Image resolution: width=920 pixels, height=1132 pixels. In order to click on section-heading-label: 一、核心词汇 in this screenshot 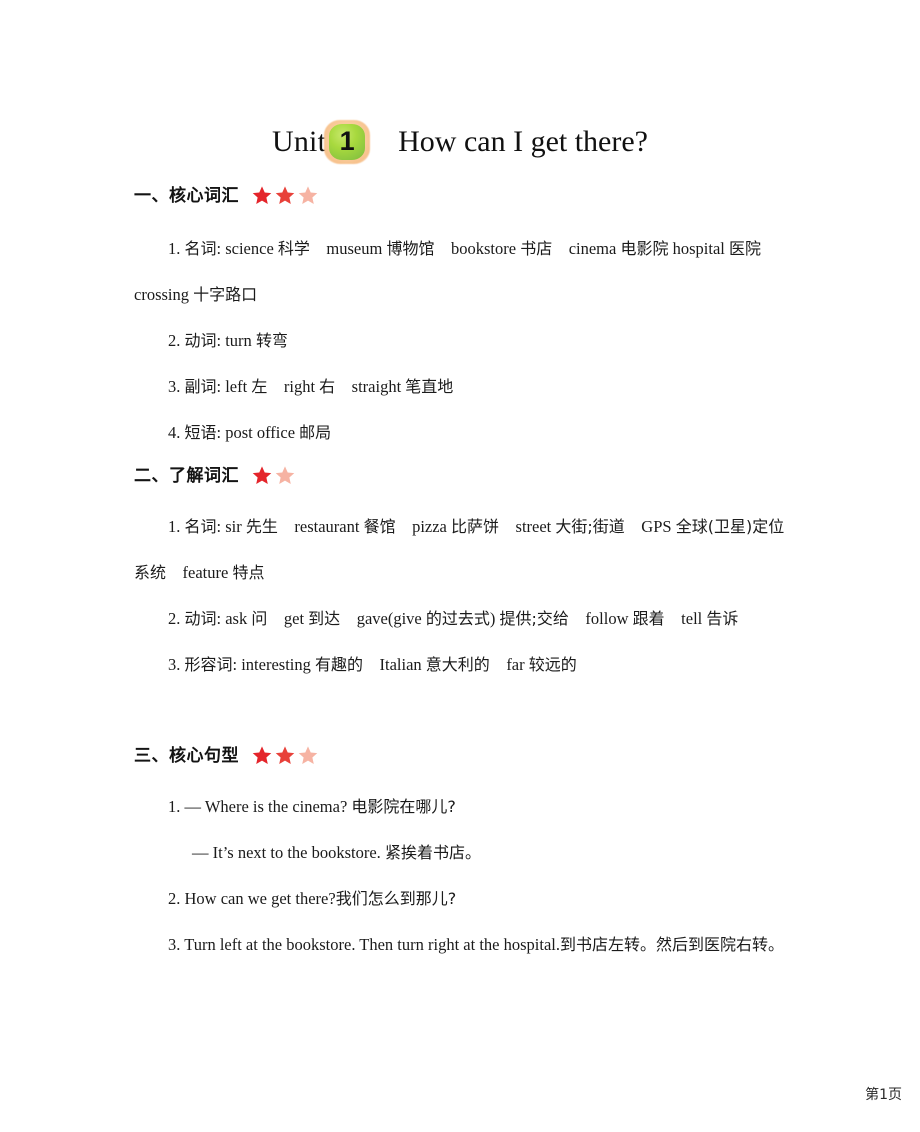, I will do `click(186, 196)`.